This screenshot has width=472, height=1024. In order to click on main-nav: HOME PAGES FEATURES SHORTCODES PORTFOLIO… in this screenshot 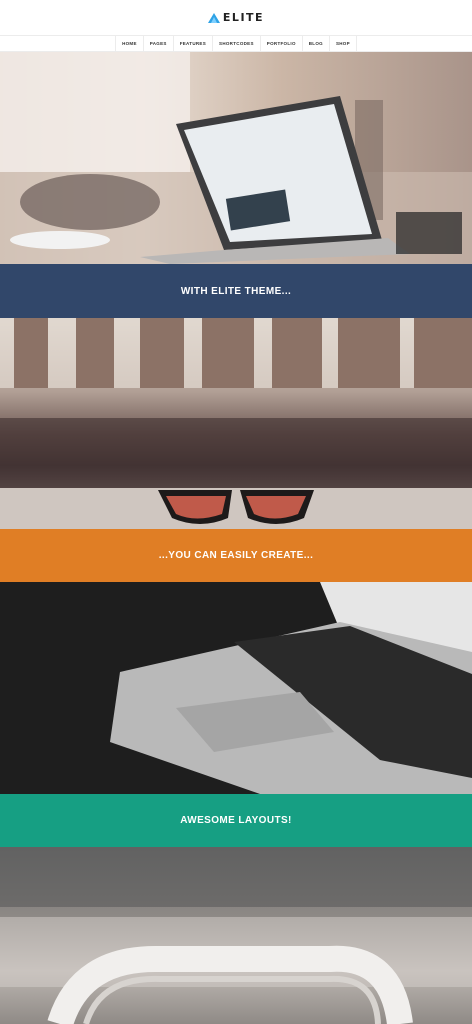, I will do `click(236, 43)`.